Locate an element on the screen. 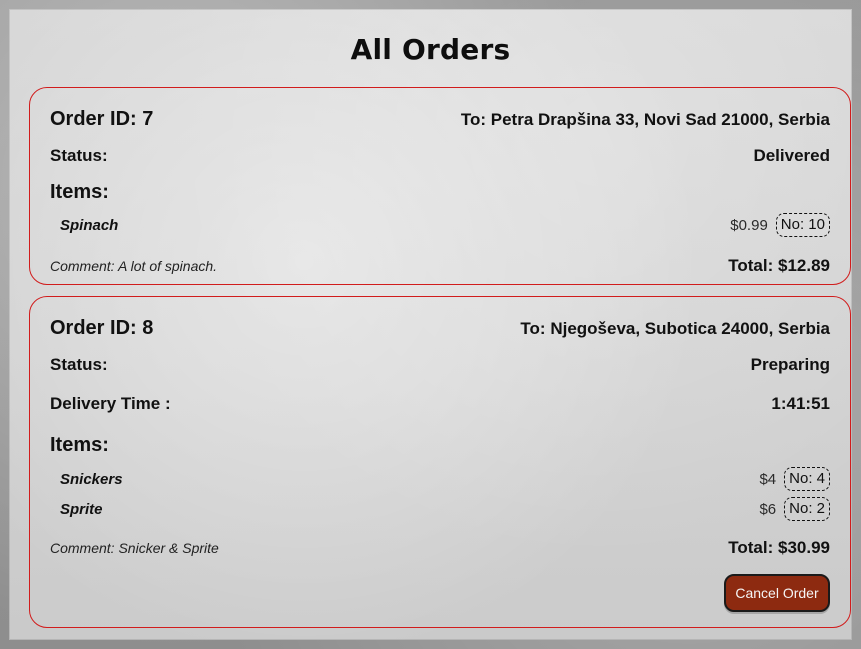 The height and width of the screenshot is (649, 861). item-price: $4 is located at coordinates (768, 479).